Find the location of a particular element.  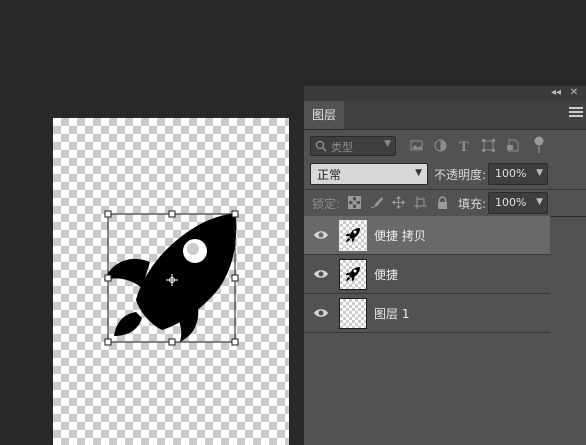

image-filter-icon is located at coordinates (416, 145).